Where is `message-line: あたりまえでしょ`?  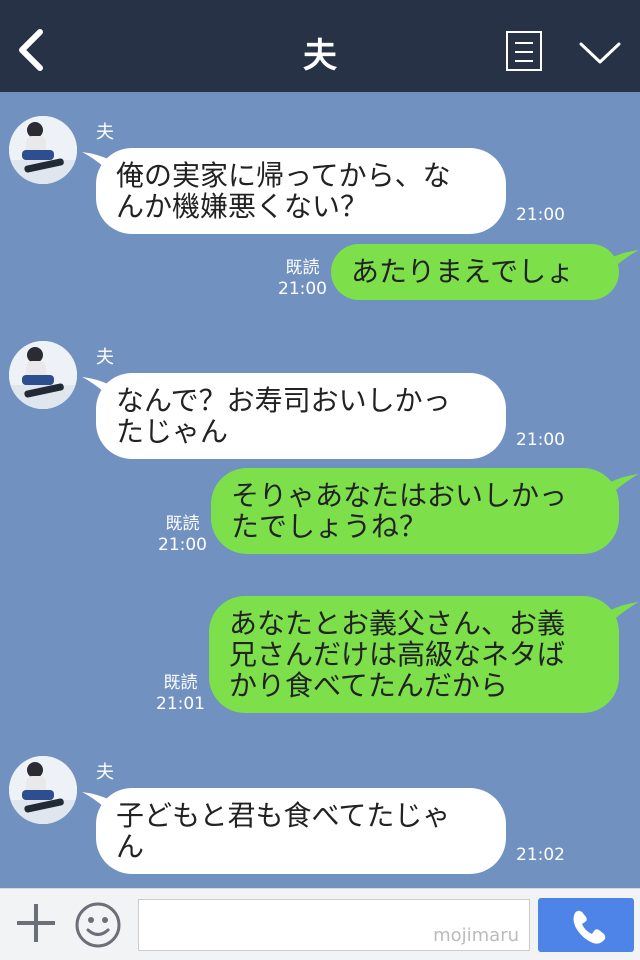 message-line: あたりまえでしょ is located at coordinates (463, 271).